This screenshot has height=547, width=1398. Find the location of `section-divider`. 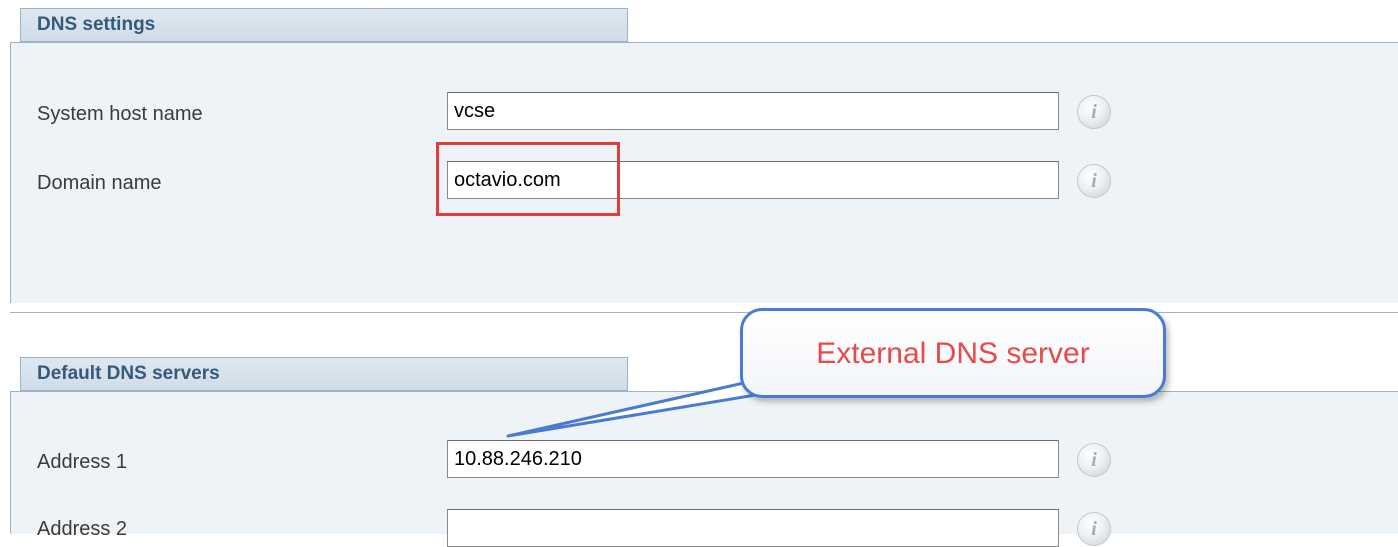

section-divider is located at coordinates (704, 312).